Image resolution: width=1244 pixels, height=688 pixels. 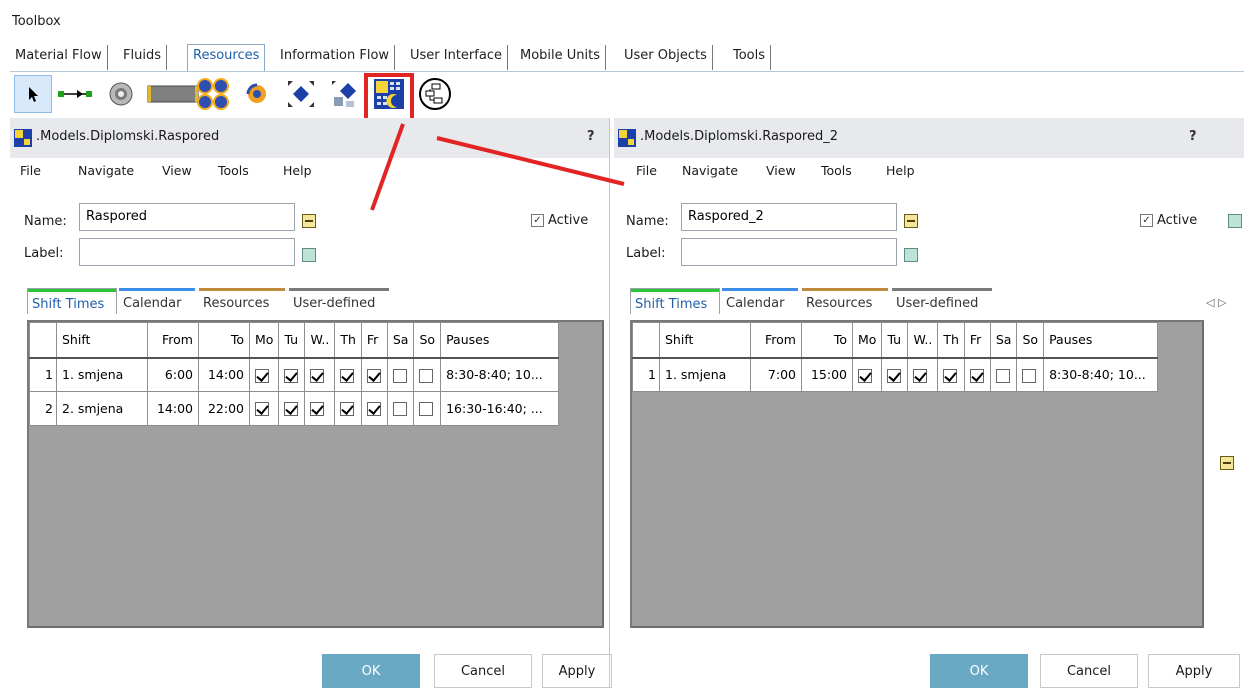 What do you see at coordinates (264, 340) in the screenshot?
I see `column-header: Mo` at bounding box center [264, 340].